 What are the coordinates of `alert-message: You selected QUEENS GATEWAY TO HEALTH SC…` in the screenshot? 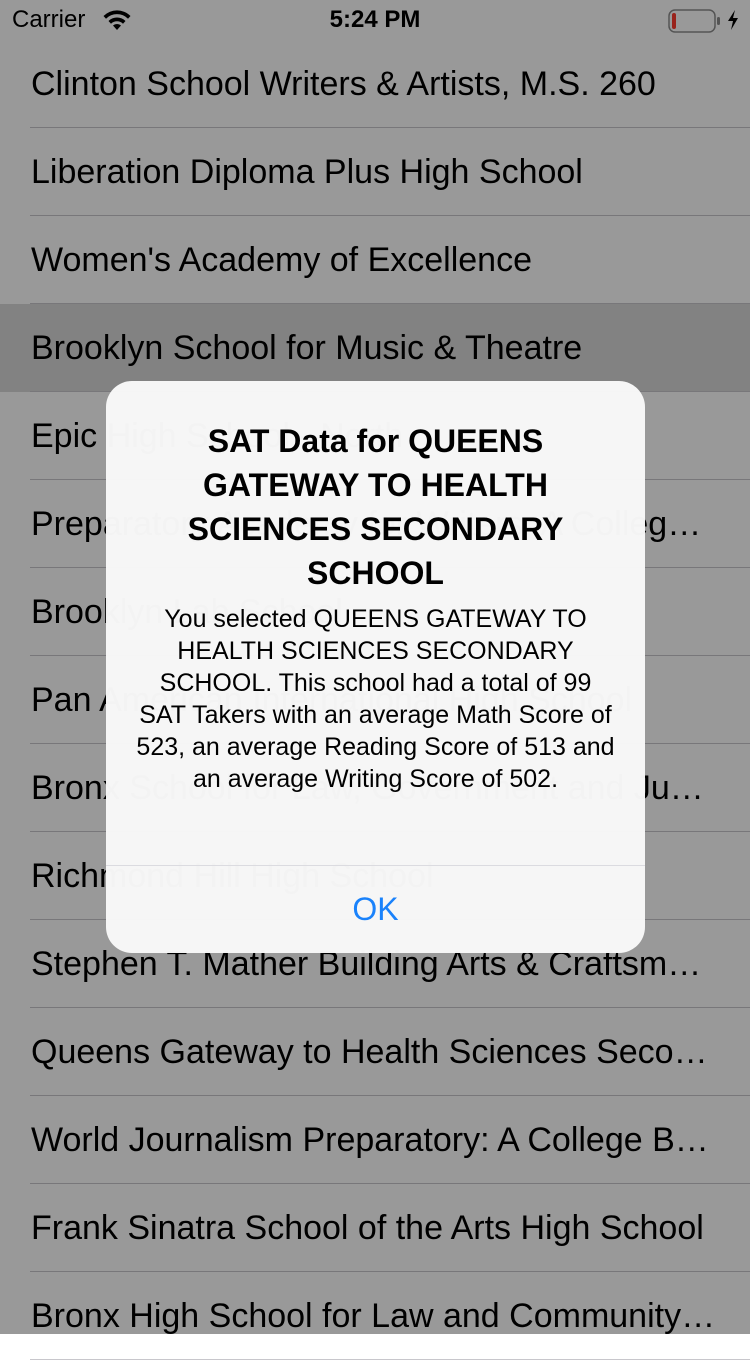 It's located at (375, 699).